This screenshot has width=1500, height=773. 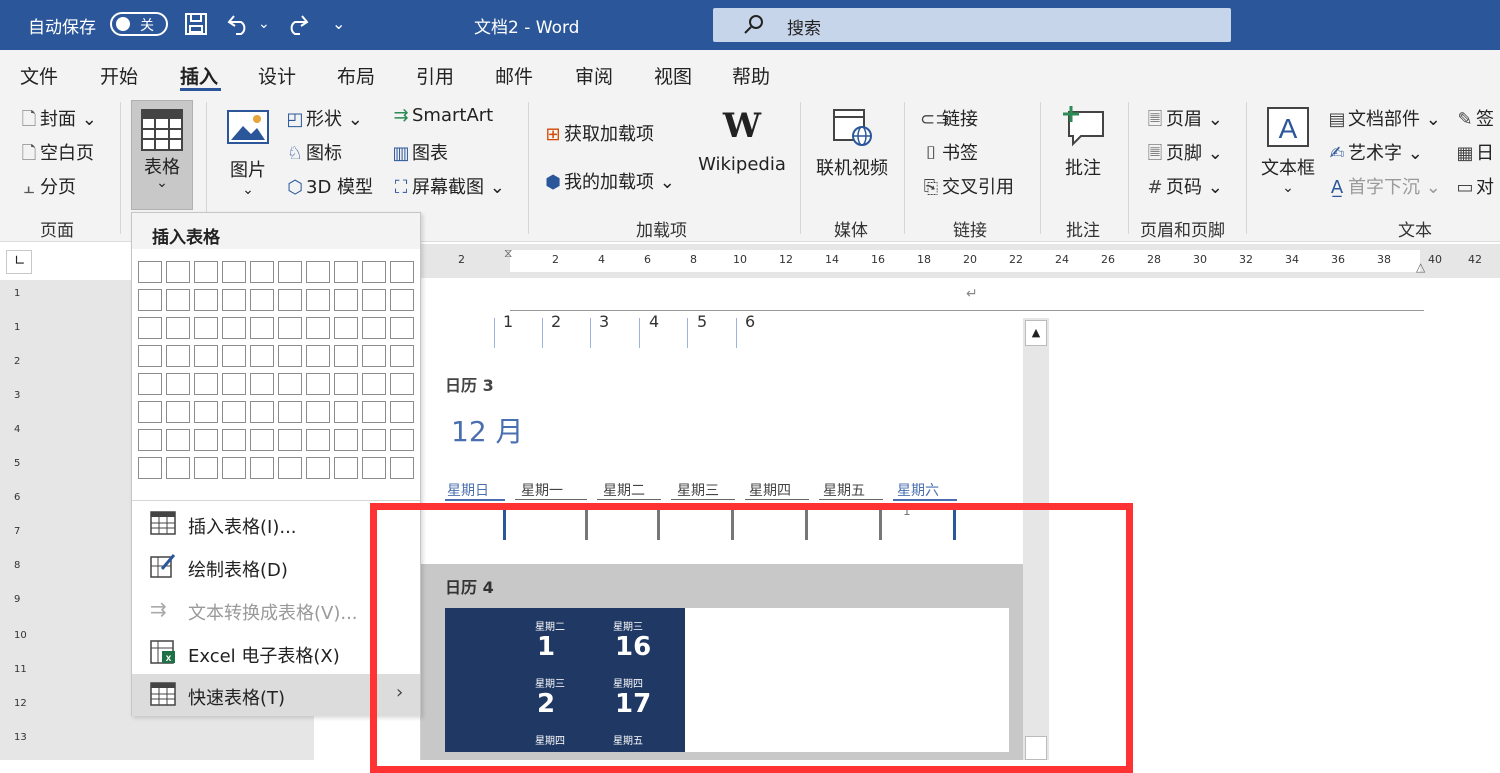 What do you see at coordinates (313, 152) in the screenshot?
I see `icons-button: ♘ 图标` at bounding box center [313, 152].